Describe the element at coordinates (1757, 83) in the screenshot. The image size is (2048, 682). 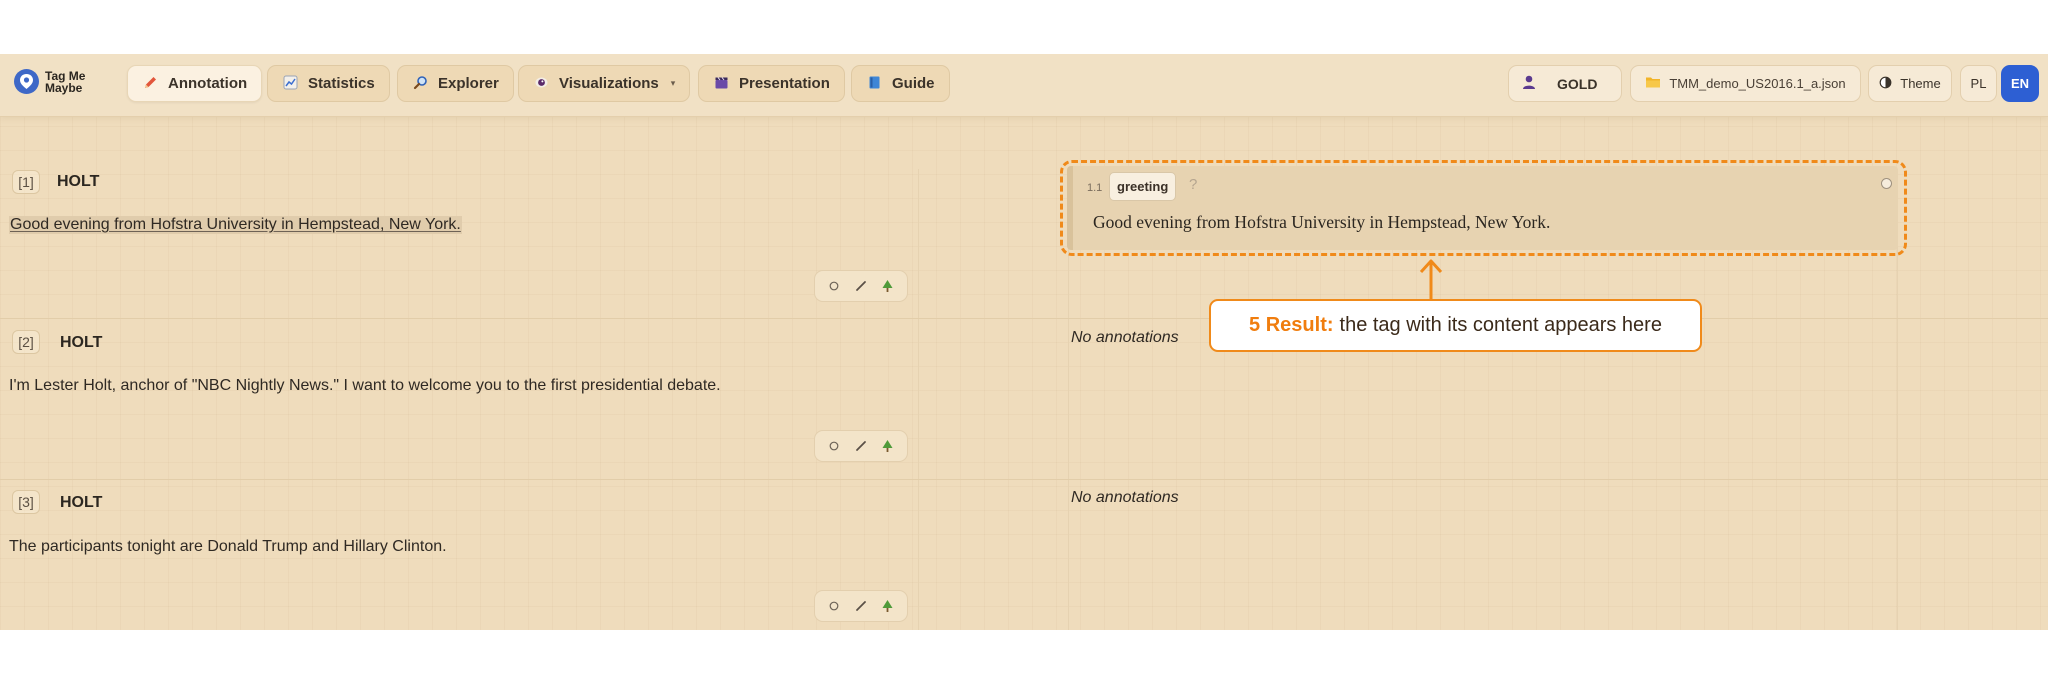
I see `file-label: TMM_demo_US2016.1_a.json` at that location.